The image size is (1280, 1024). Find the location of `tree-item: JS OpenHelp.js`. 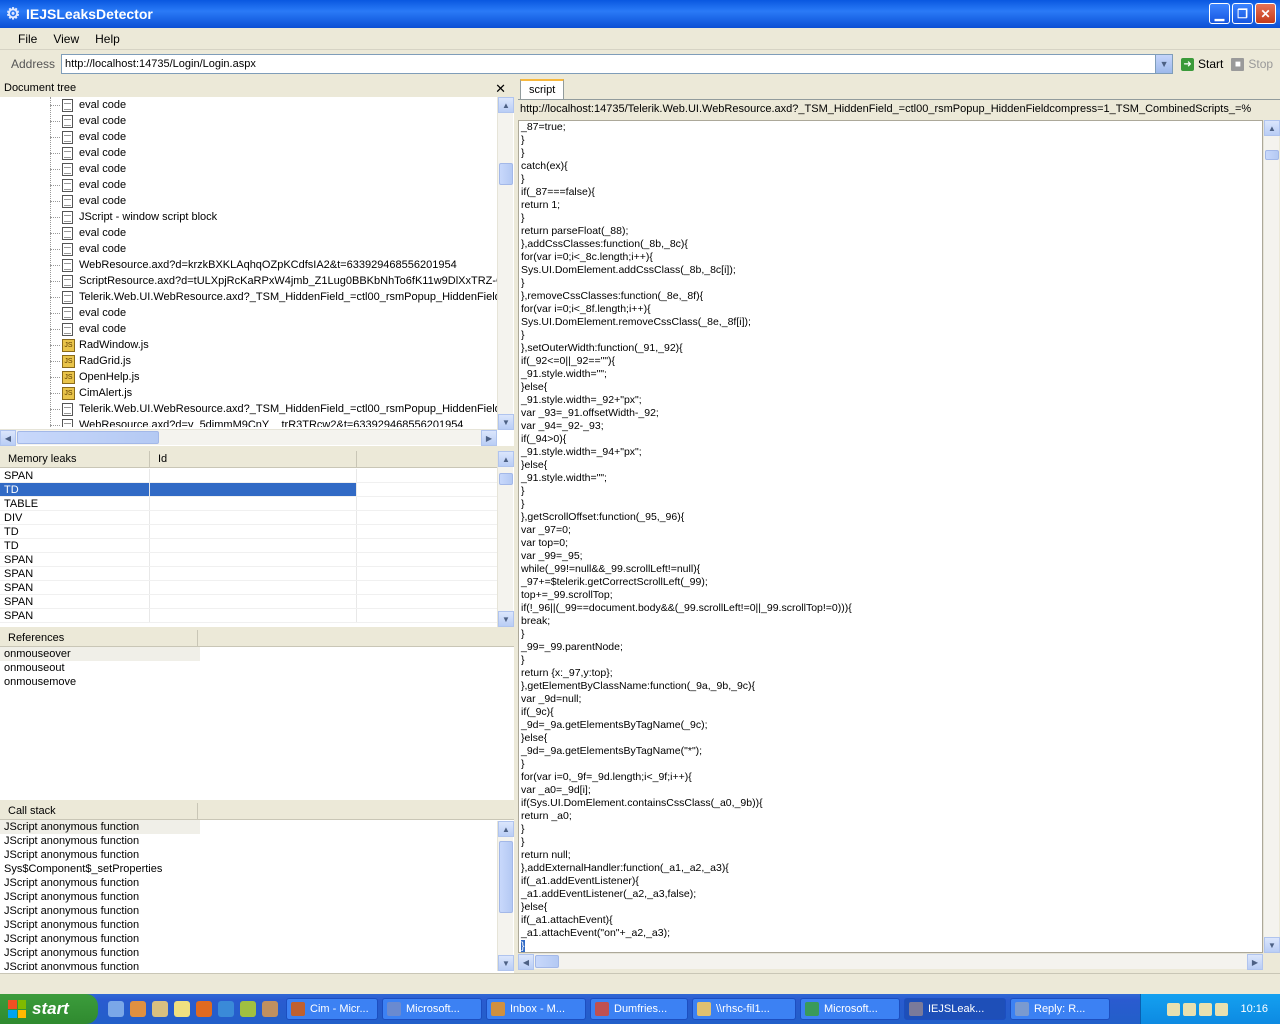

tree-item: JS OpenHelp.js is located at coordinates (248, 377).